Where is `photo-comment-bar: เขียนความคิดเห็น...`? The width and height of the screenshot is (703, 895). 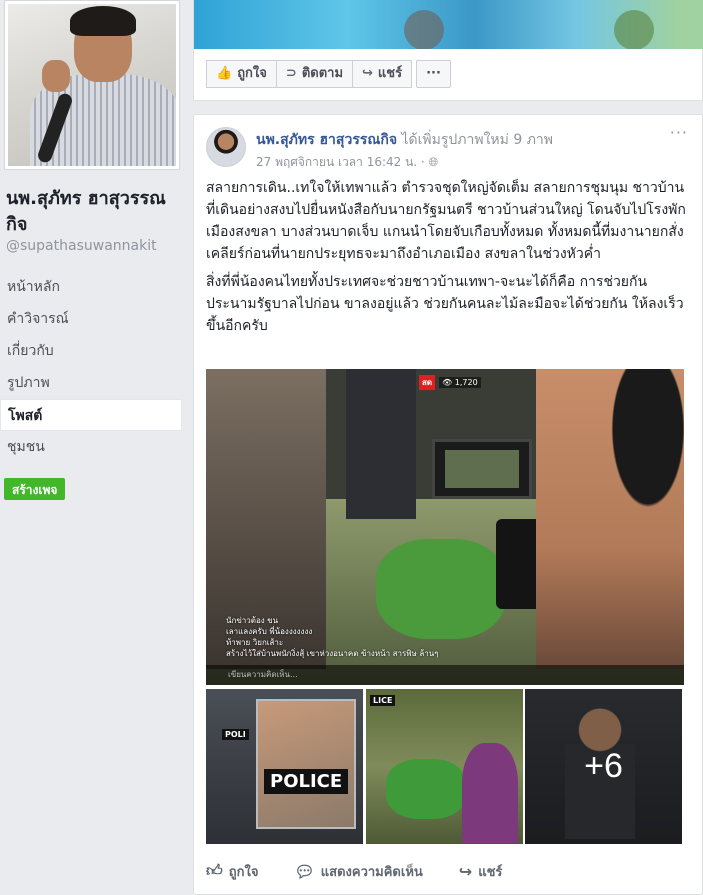 photo-comment-bar: เขียนความคิดเห็น... is located at coordinates (445, 675).